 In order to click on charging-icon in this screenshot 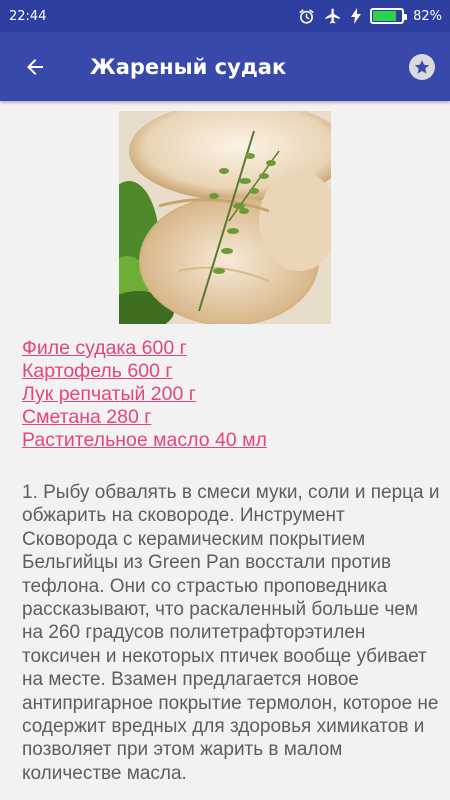, I will do `click(356, 16)`.